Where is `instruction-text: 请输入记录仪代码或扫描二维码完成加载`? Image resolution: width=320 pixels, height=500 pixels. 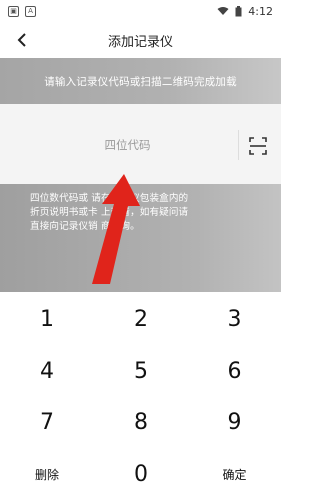 instruction-text: 请输入记录仪代码或扫描二维码完成加载 is located at coordinates (140, 81).